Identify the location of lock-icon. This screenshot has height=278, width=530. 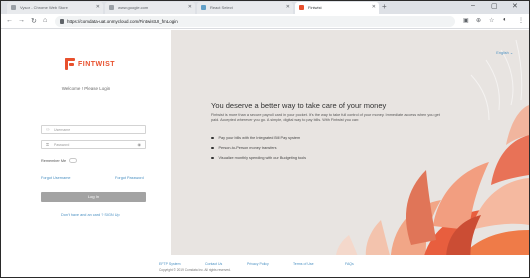
(62, 21).